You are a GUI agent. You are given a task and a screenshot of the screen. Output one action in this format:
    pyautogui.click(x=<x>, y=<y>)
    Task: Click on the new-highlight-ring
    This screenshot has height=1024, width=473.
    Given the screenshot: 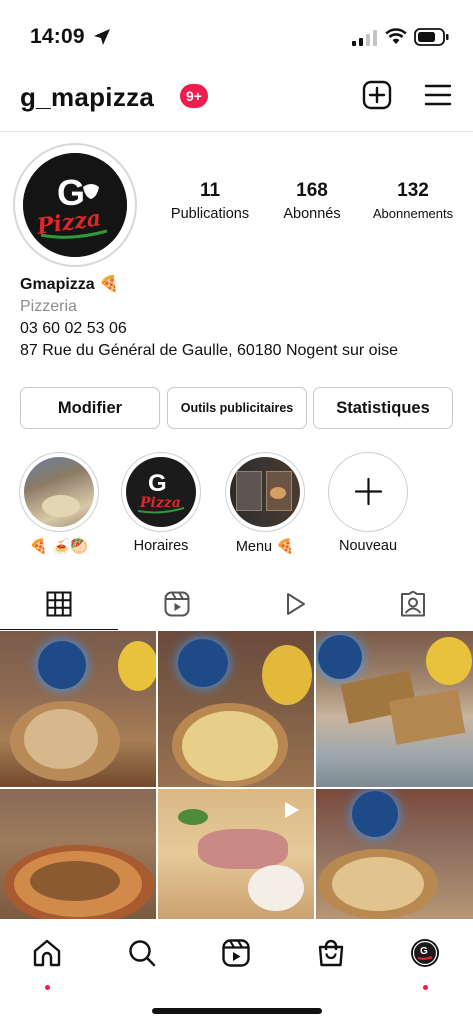 What is the action you would take?
    pyautogui.click(x=368, y=492)
    